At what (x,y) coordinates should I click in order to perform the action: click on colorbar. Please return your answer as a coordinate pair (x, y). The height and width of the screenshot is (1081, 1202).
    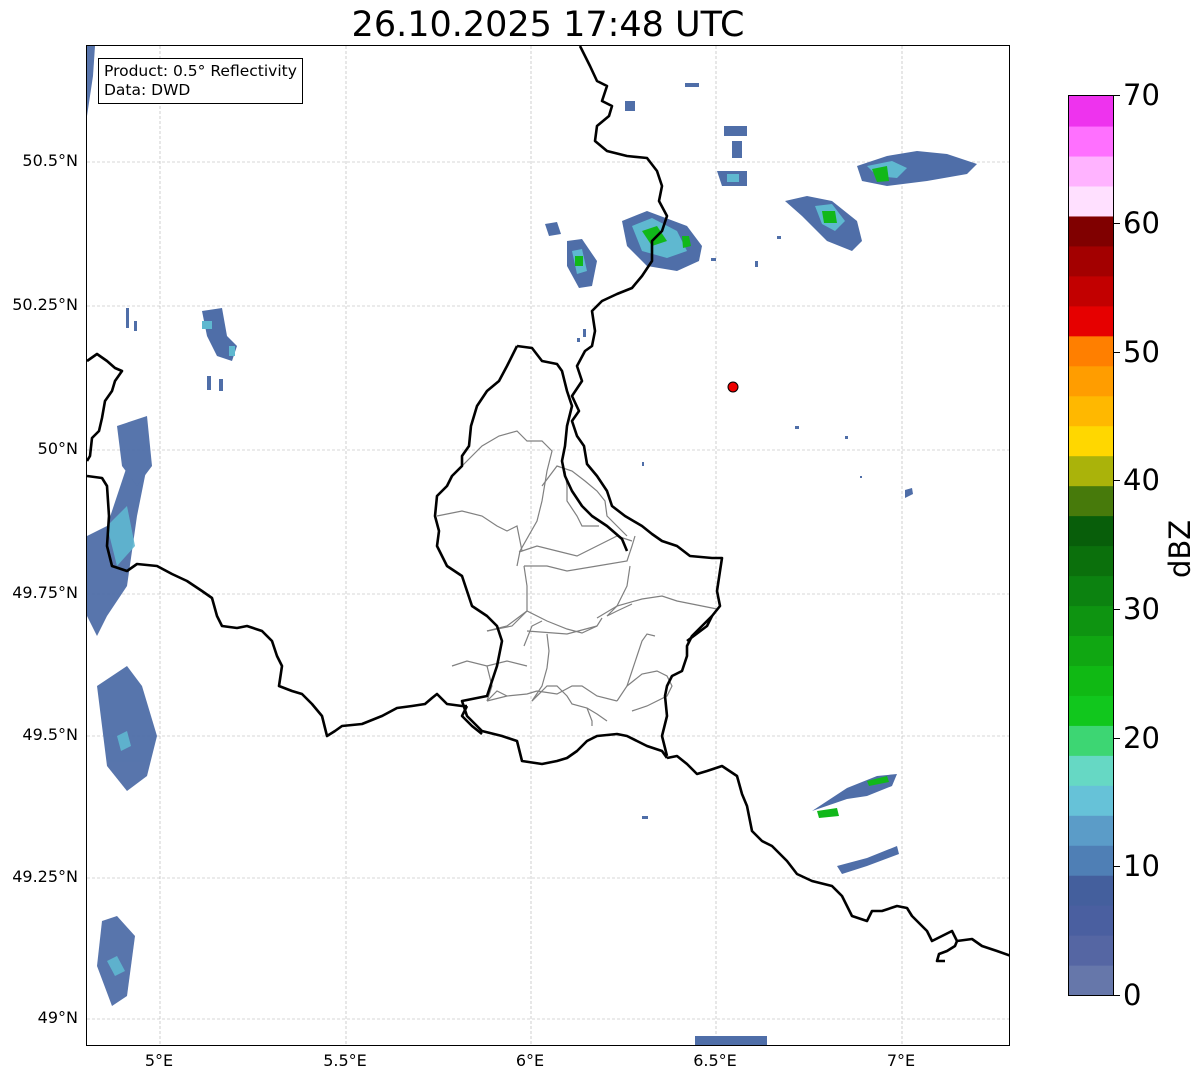
    Looking at the image, I should click on (1091, 545).